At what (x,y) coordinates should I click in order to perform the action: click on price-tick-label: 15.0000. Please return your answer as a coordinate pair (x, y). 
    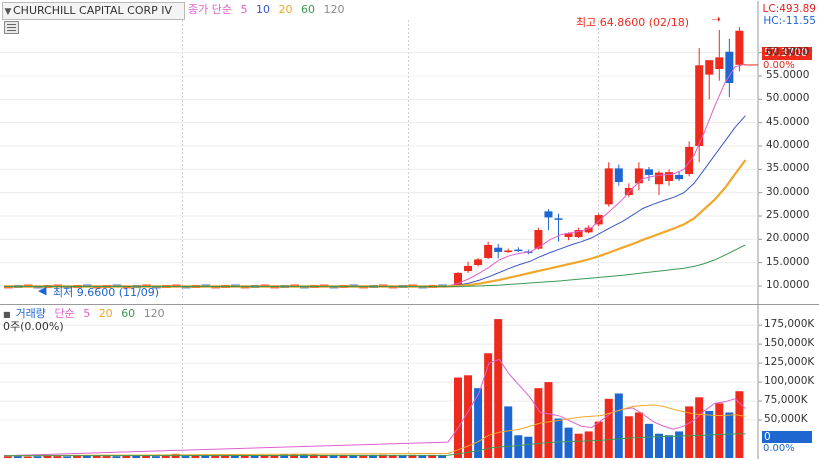
    Looking at the image, I should click on (788, 261).